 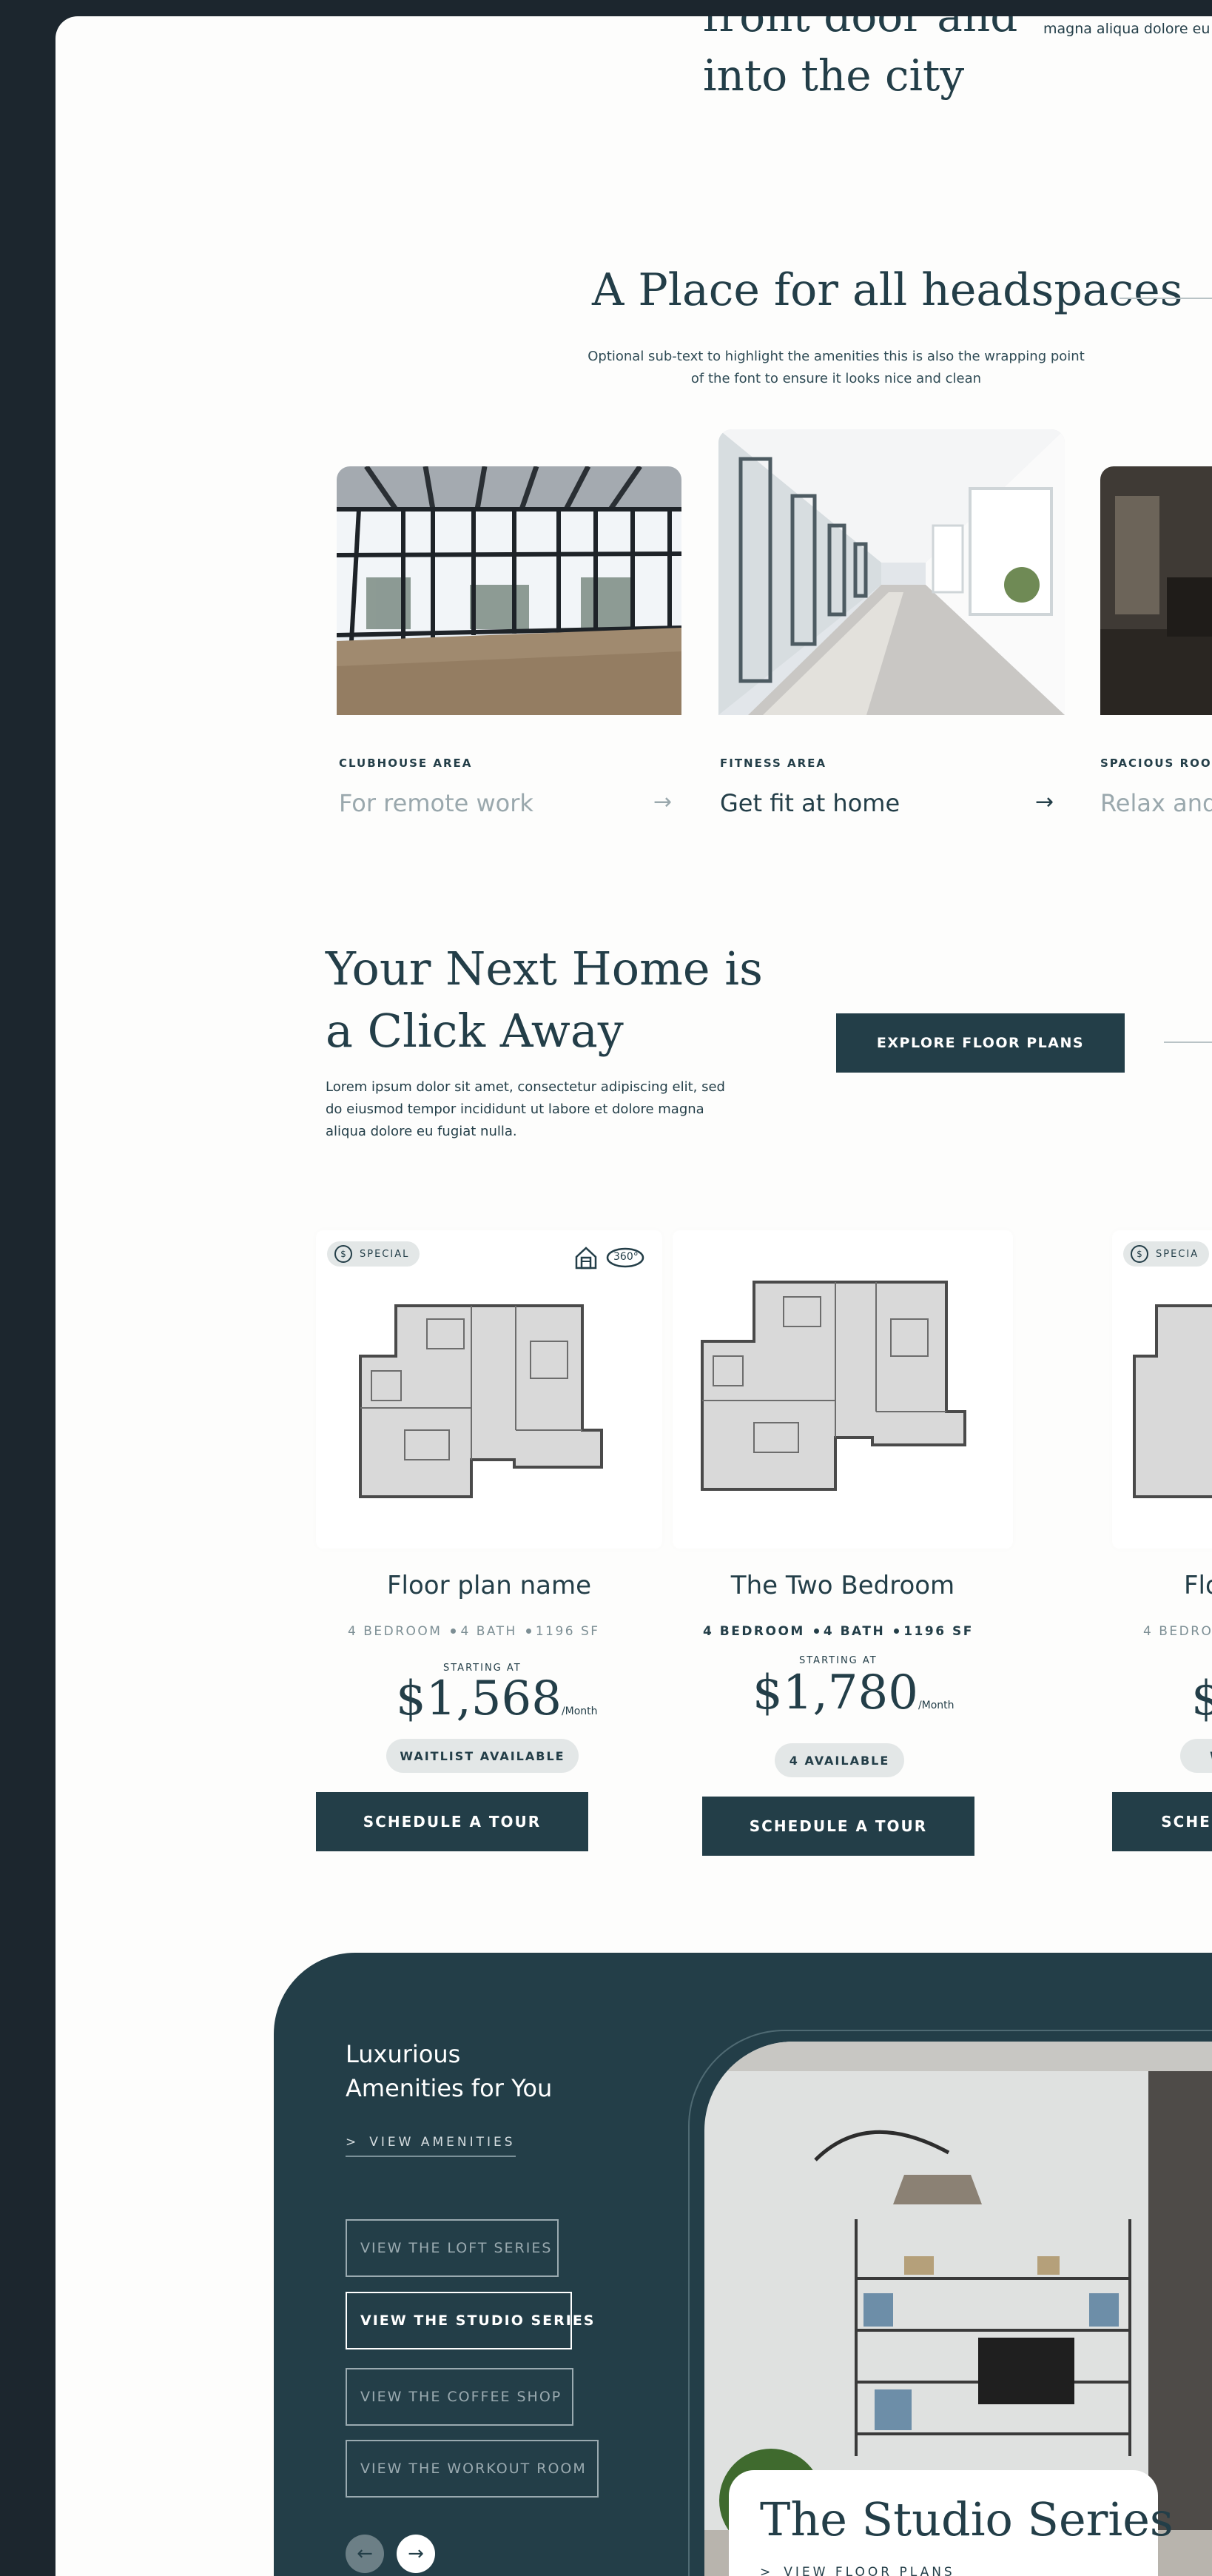 I want to click on hero-title: front door and into the city, so click(x=861, y=58).